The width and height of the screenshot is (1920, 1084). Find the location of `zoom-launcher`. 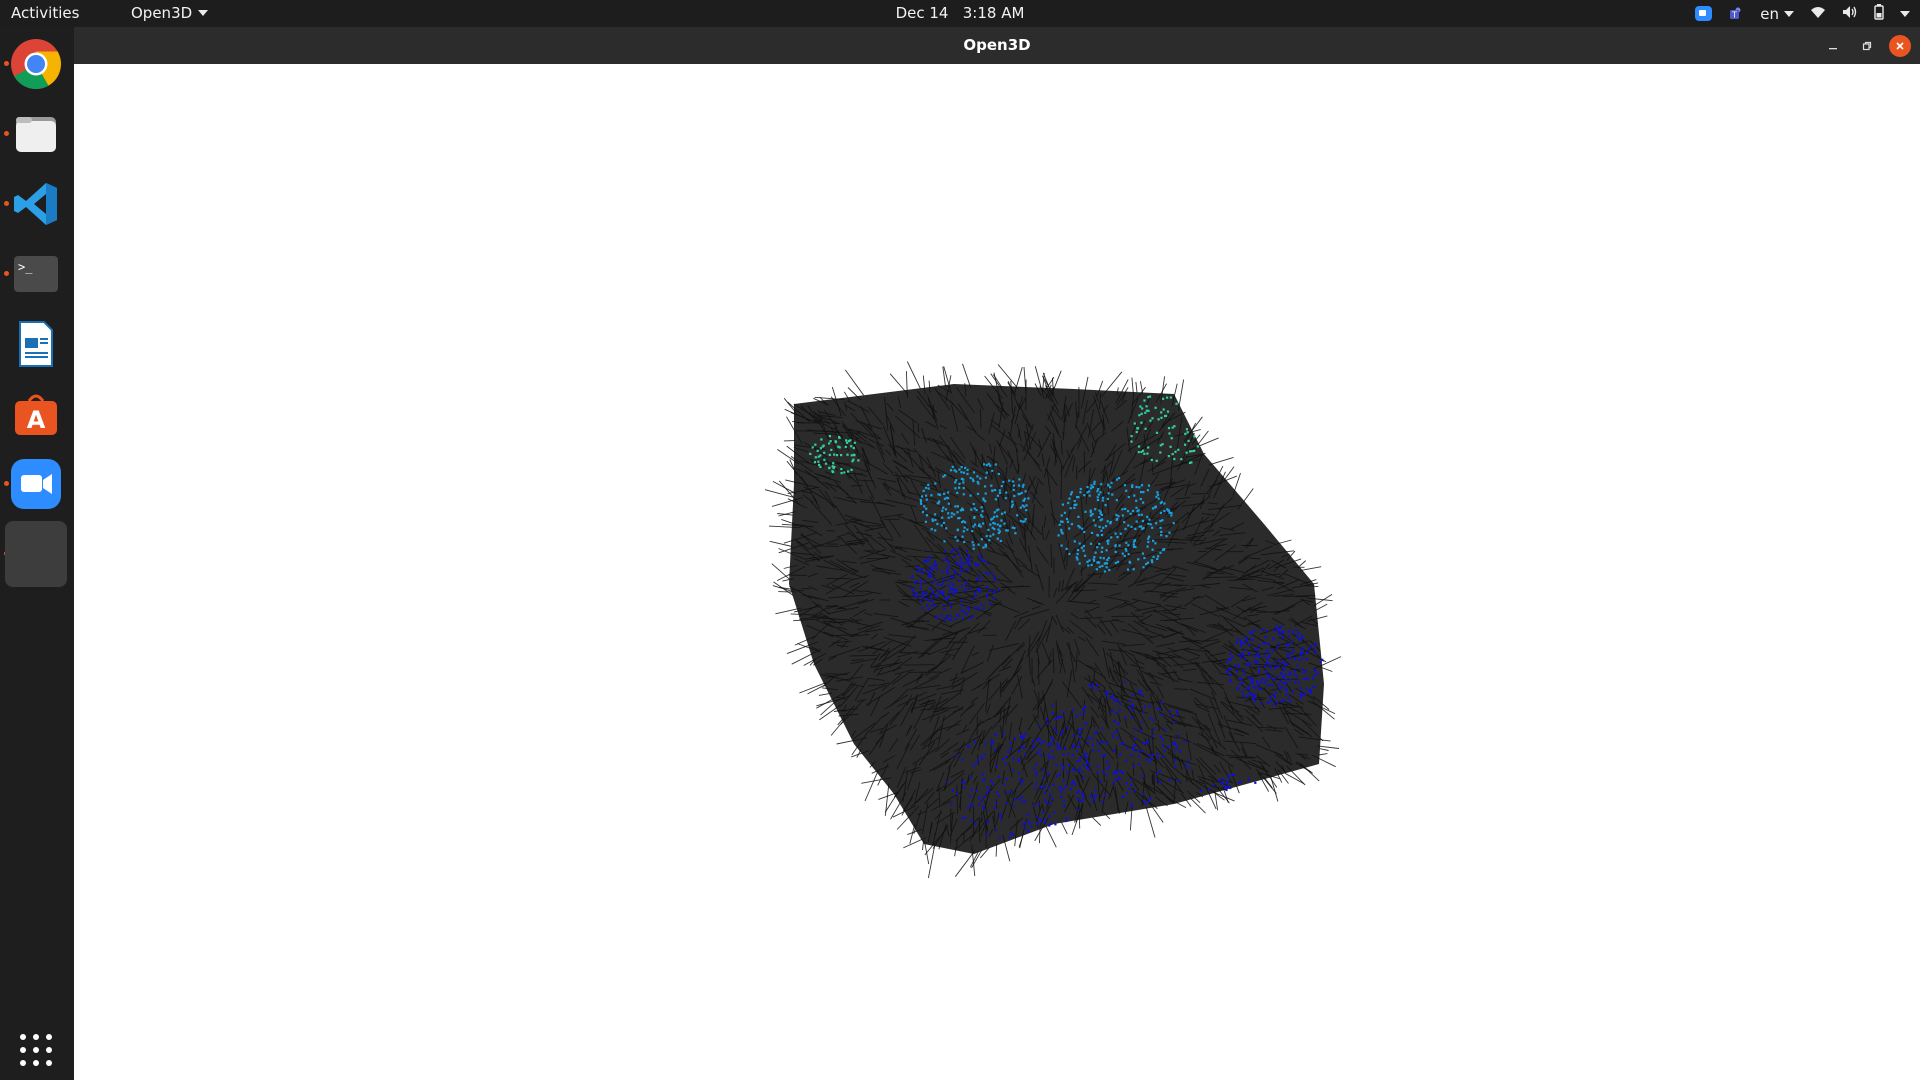

zoom-launcher is located at coordinates (36, 484).